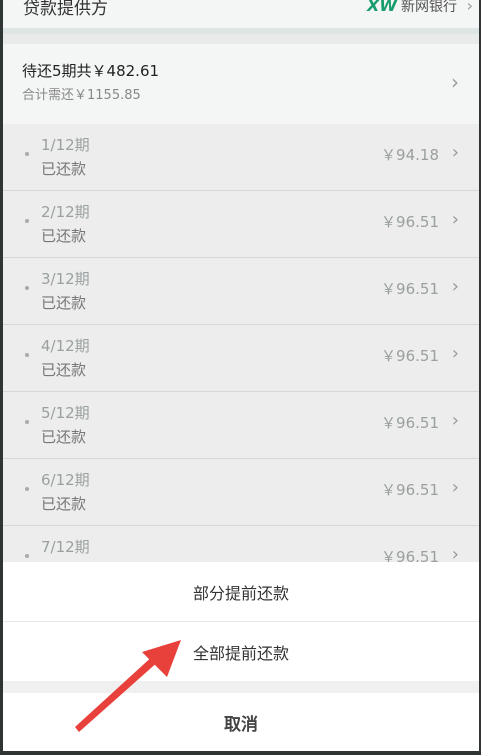 This screenshot has width=481, height=755. What do you see at coordinates (241, 722) in the screenshot?
I see `cancel-button: 取消` at bounding box center [241, 722].